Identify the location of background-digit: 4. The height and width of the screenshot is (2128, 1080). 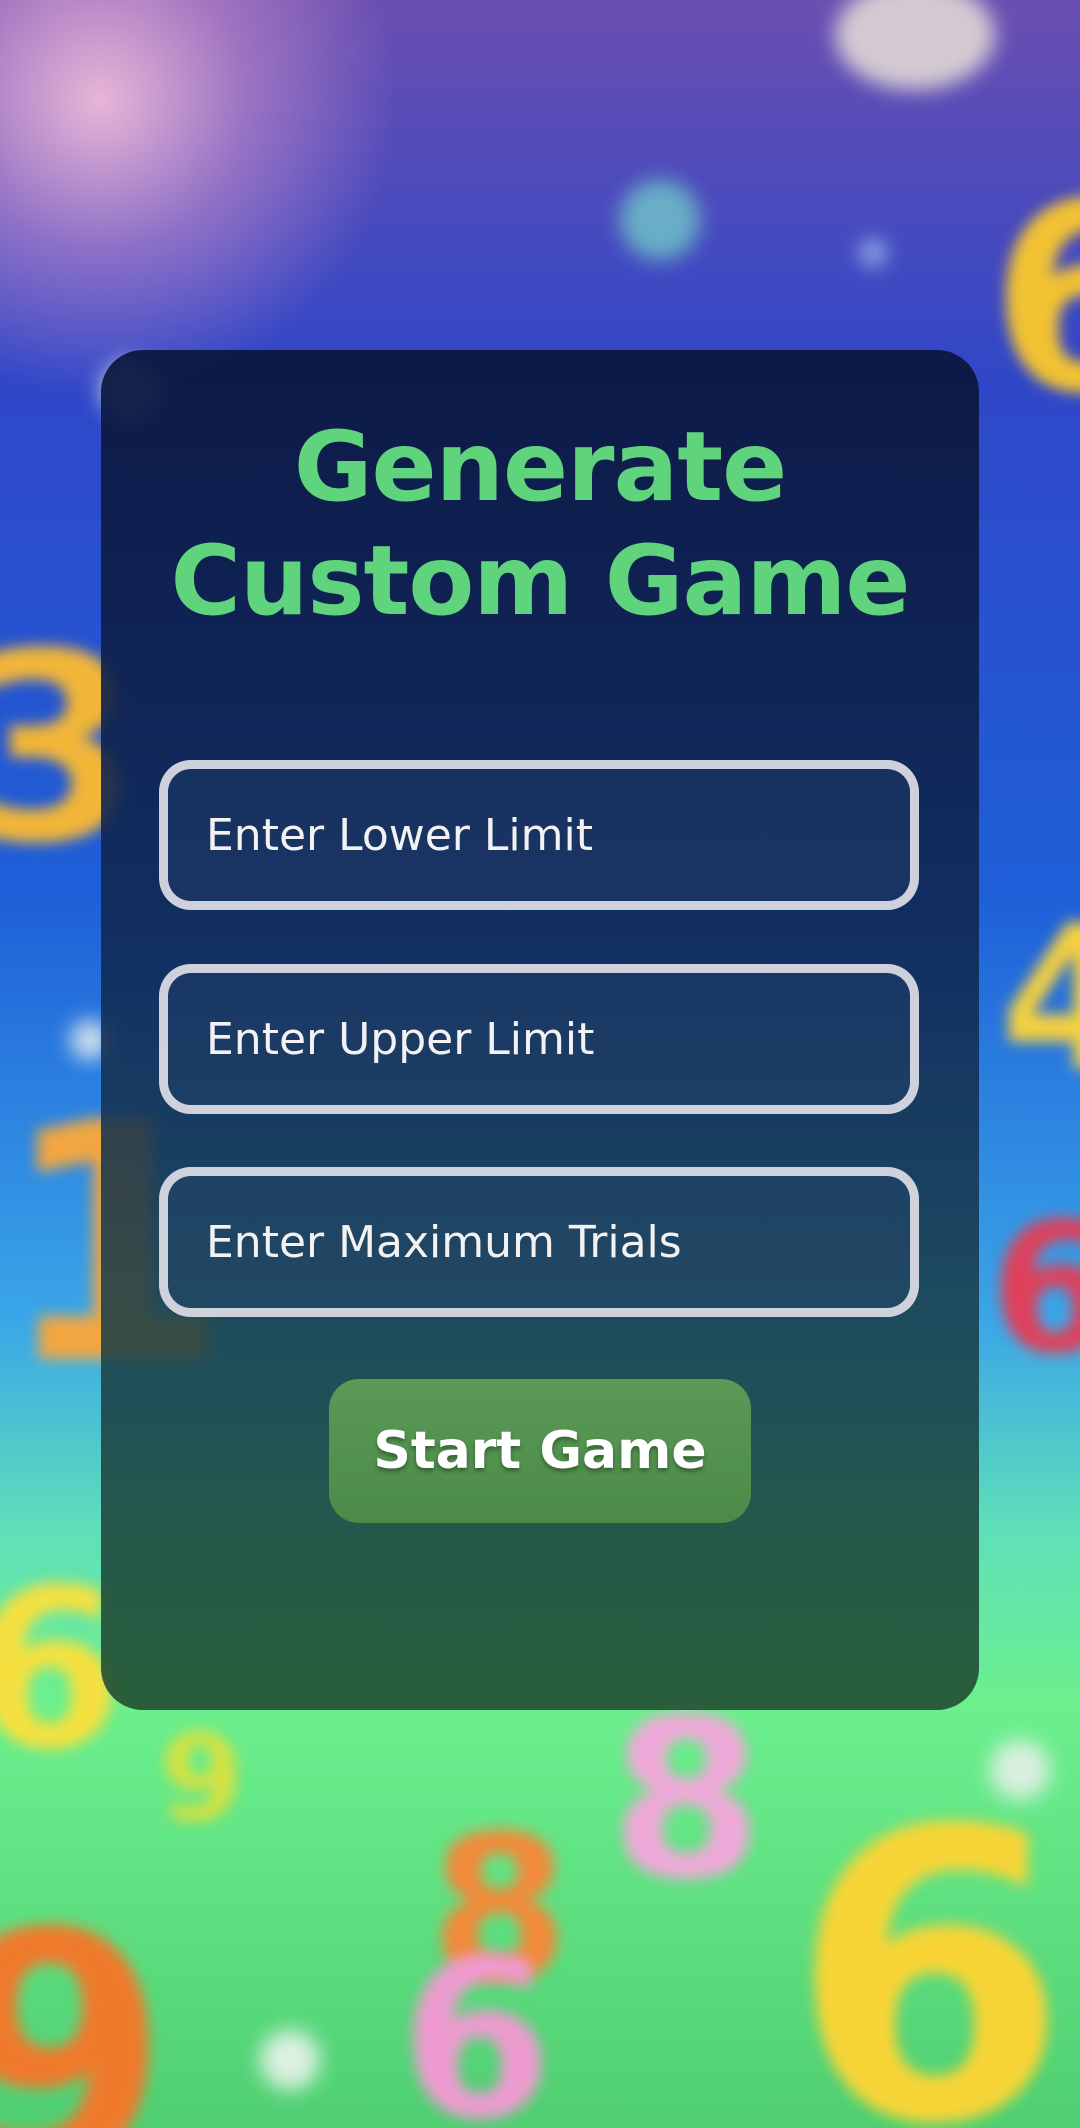
(1040, 999).